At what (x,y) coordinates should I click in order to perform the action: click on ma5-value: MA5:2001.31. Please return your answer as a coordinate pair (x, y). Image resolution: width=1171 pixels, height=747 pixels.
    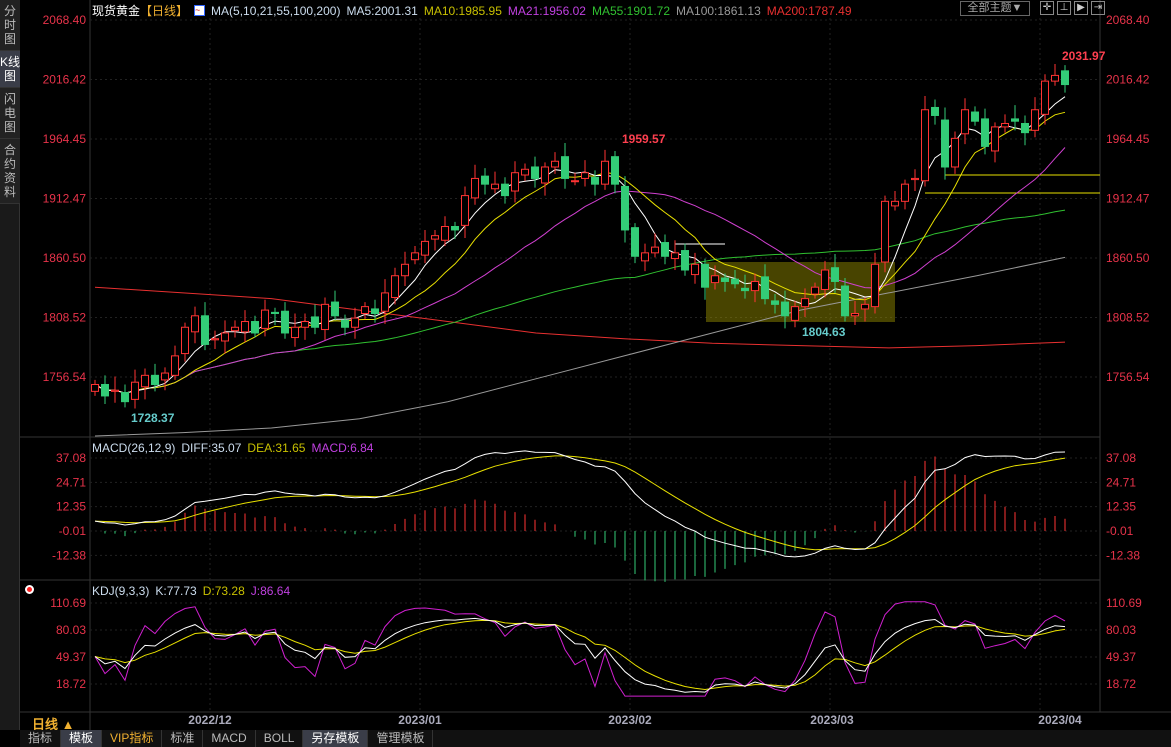
    Looking at the image, I should click on (382, 10).